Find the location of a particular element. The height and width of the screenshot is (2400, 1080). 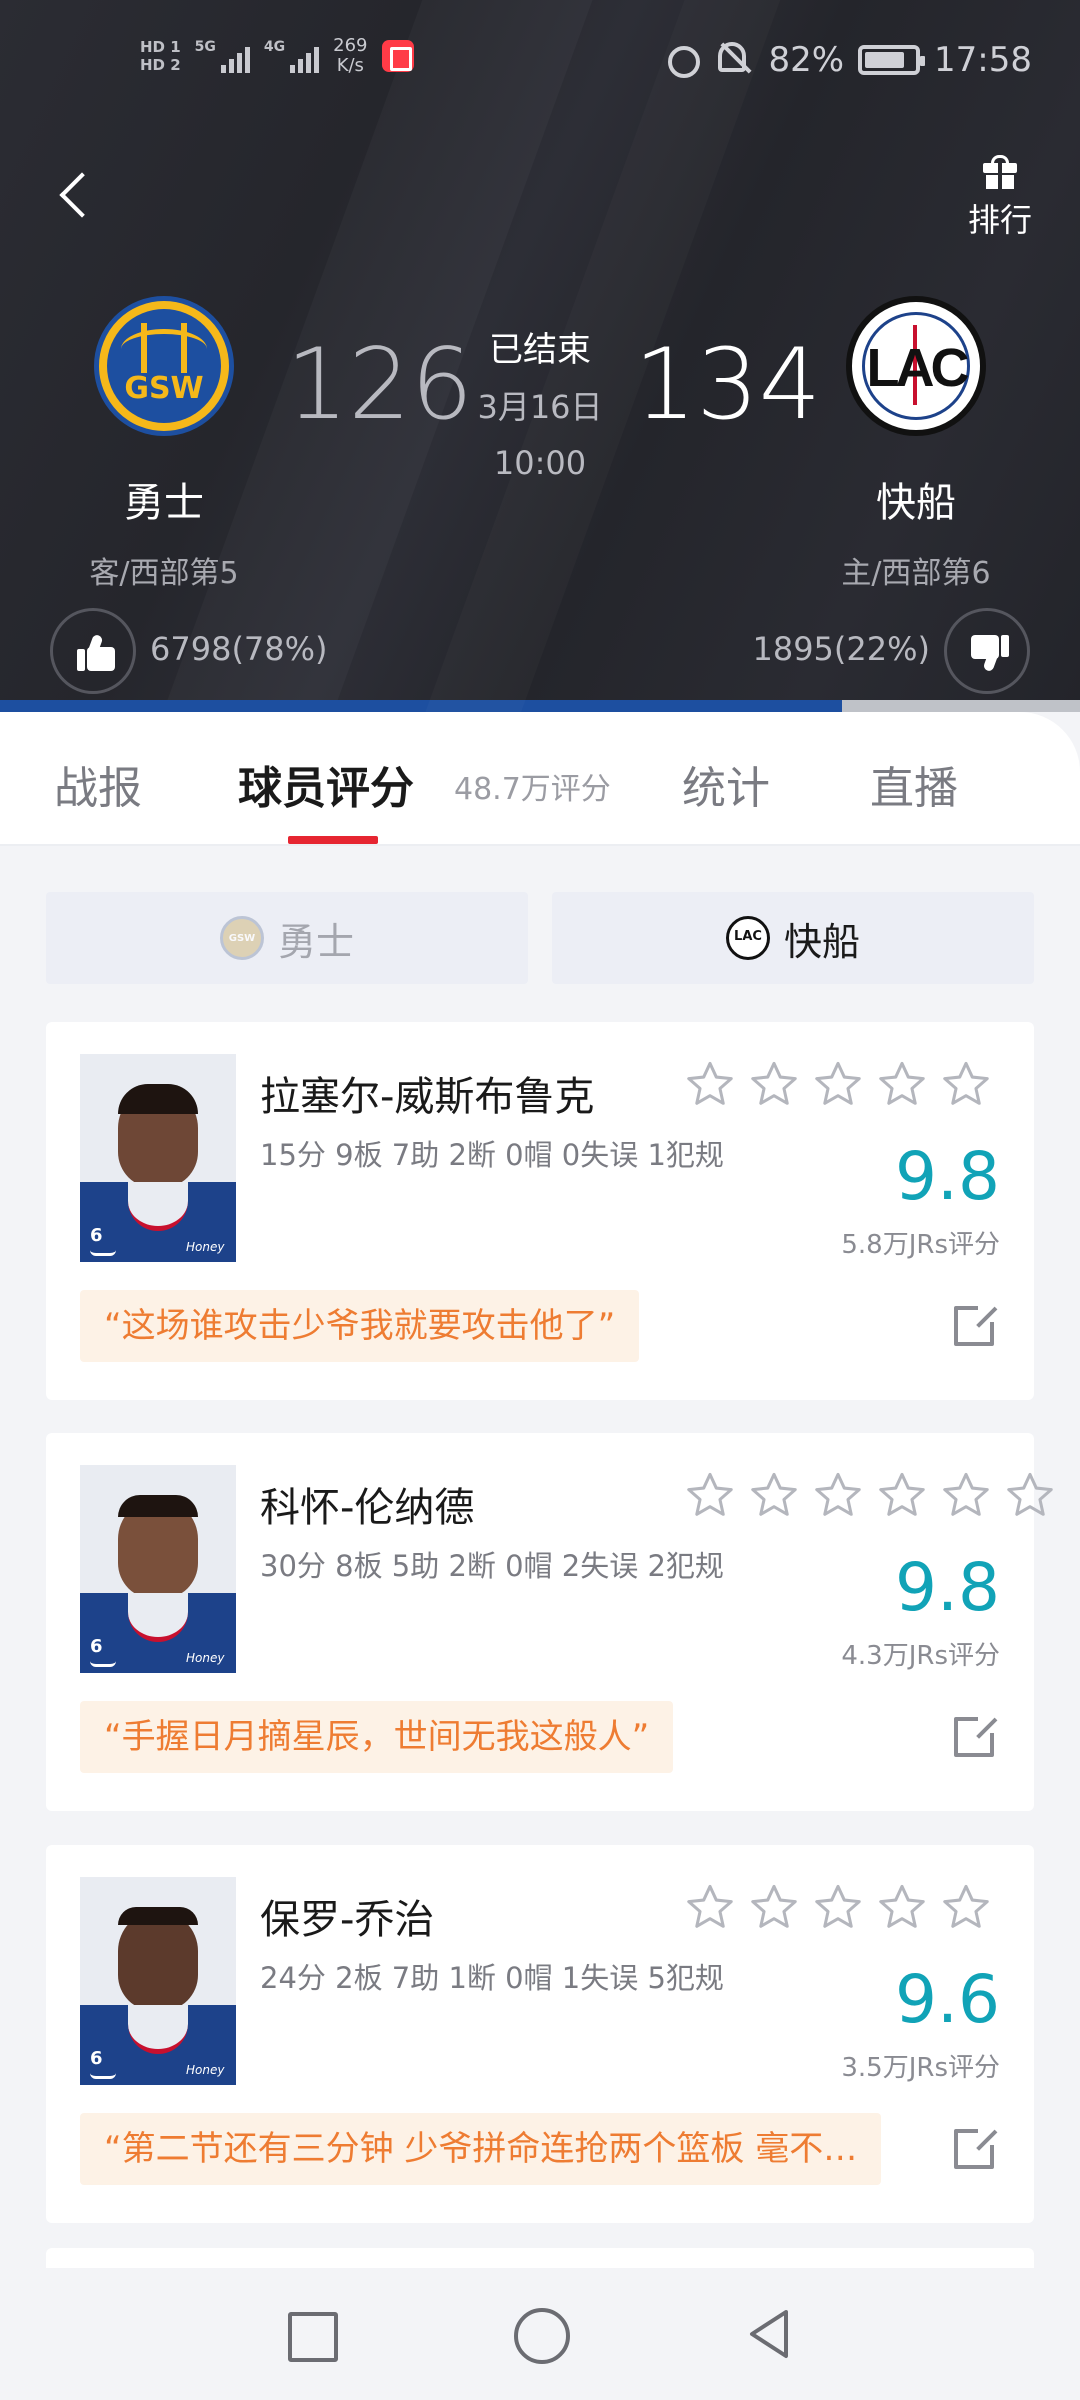

thumb-up-icon is located at coordinates (96, 652).